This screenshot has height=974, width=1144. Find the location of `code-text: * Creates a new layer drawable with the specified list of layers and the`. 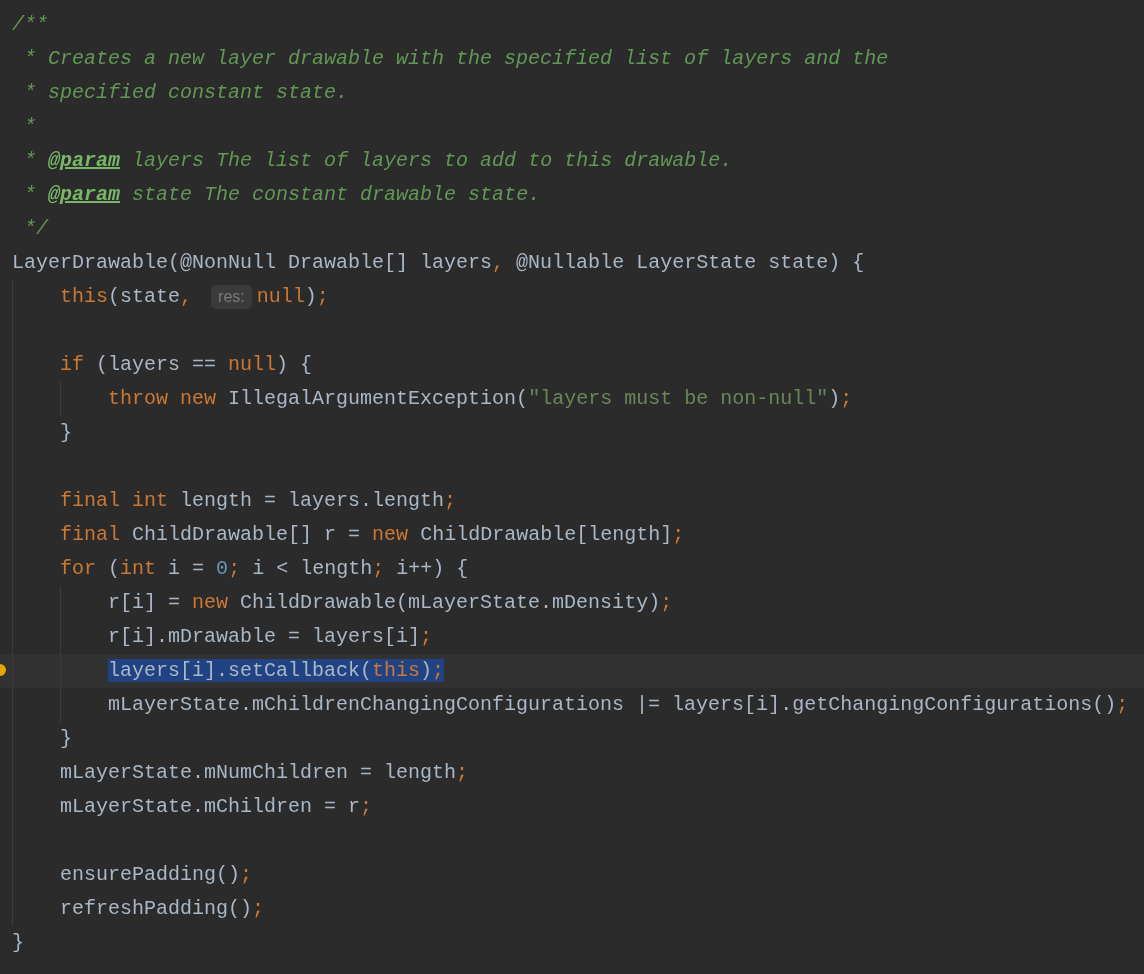

code-text: * Creates a new layer drawable with the specified list of layers and the is located at coordinates (456, 59).